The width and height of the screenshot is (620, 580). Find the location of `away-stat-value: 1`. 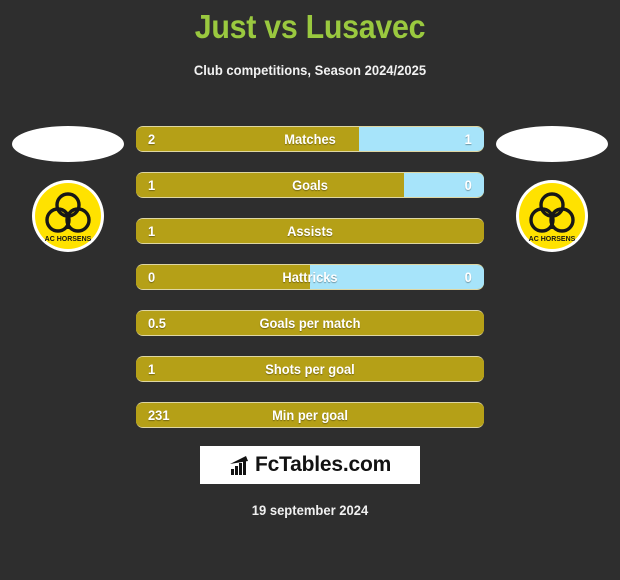

away-stat-value: 1 is located at coordinates (468, 139).